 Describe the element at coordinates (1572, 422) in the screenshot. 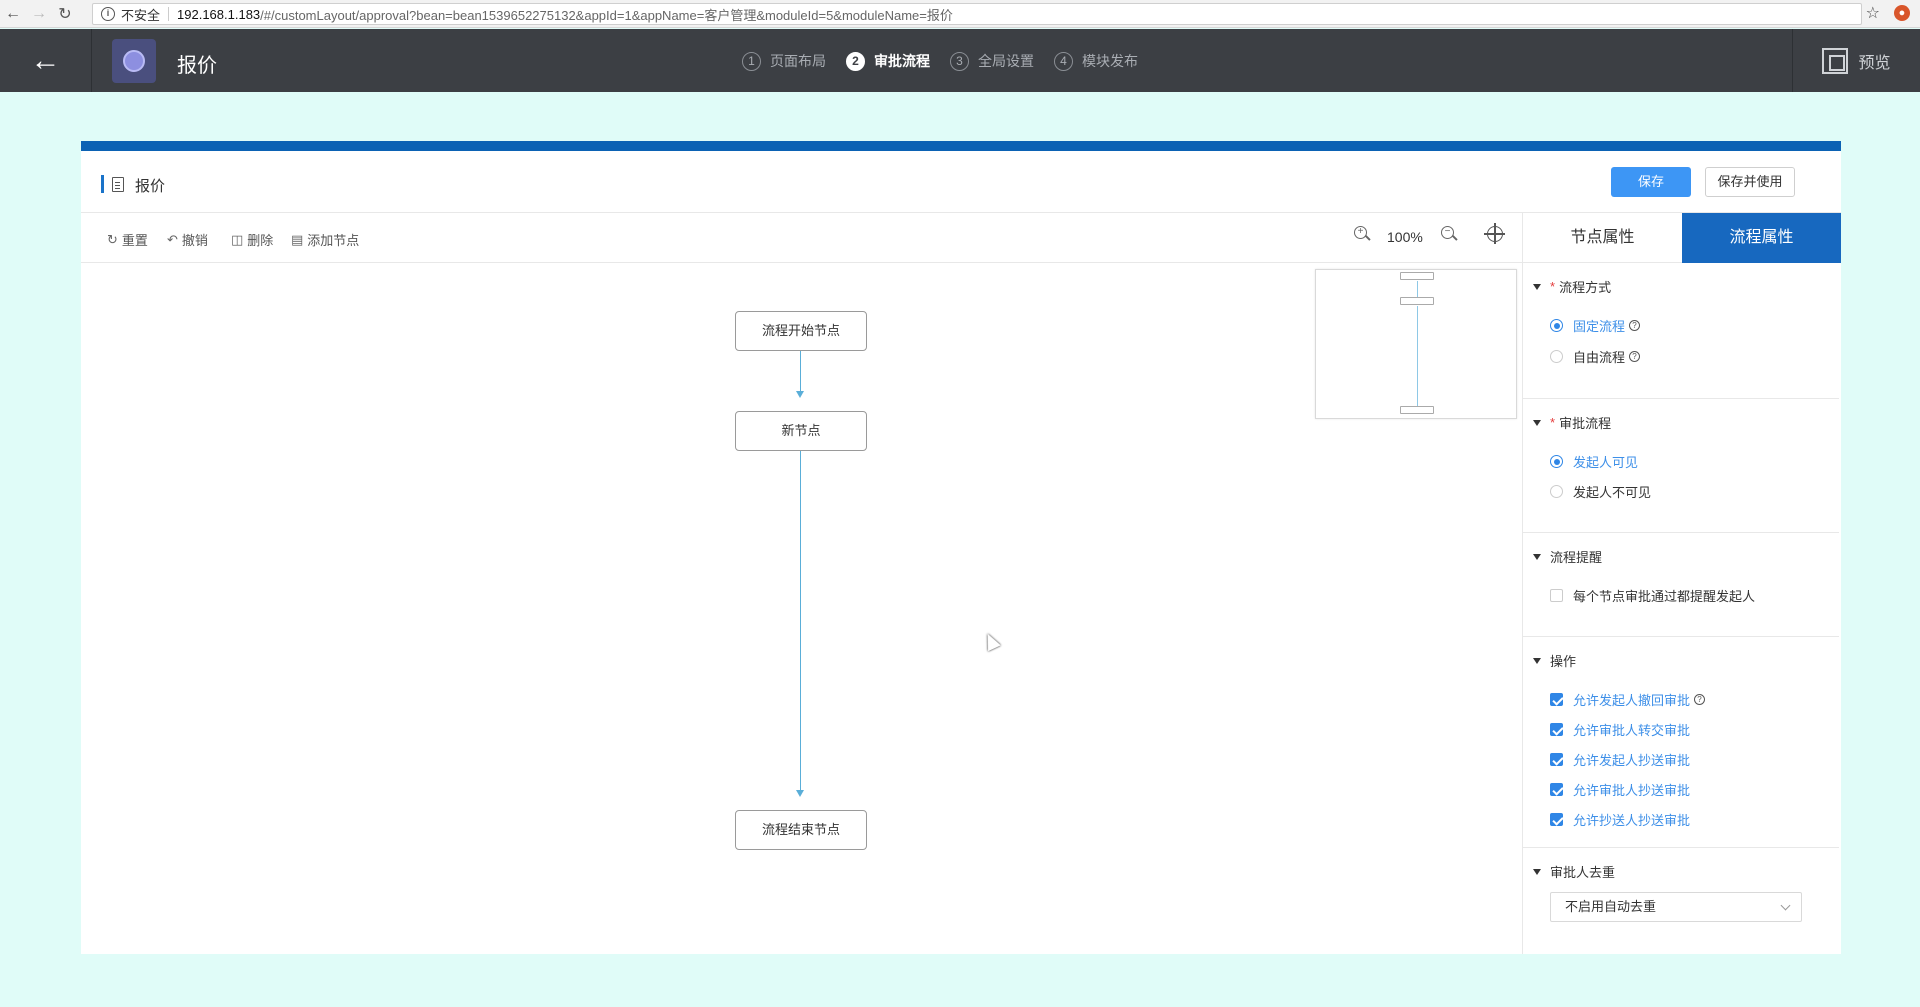

I see `section-header: * 审批流程` at that location.